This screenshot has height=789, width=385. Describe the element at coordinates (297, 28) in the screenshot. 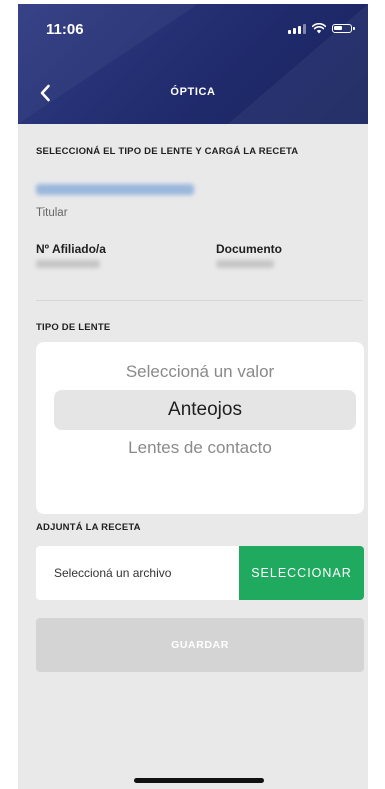

I see `signal-icon` at that location.